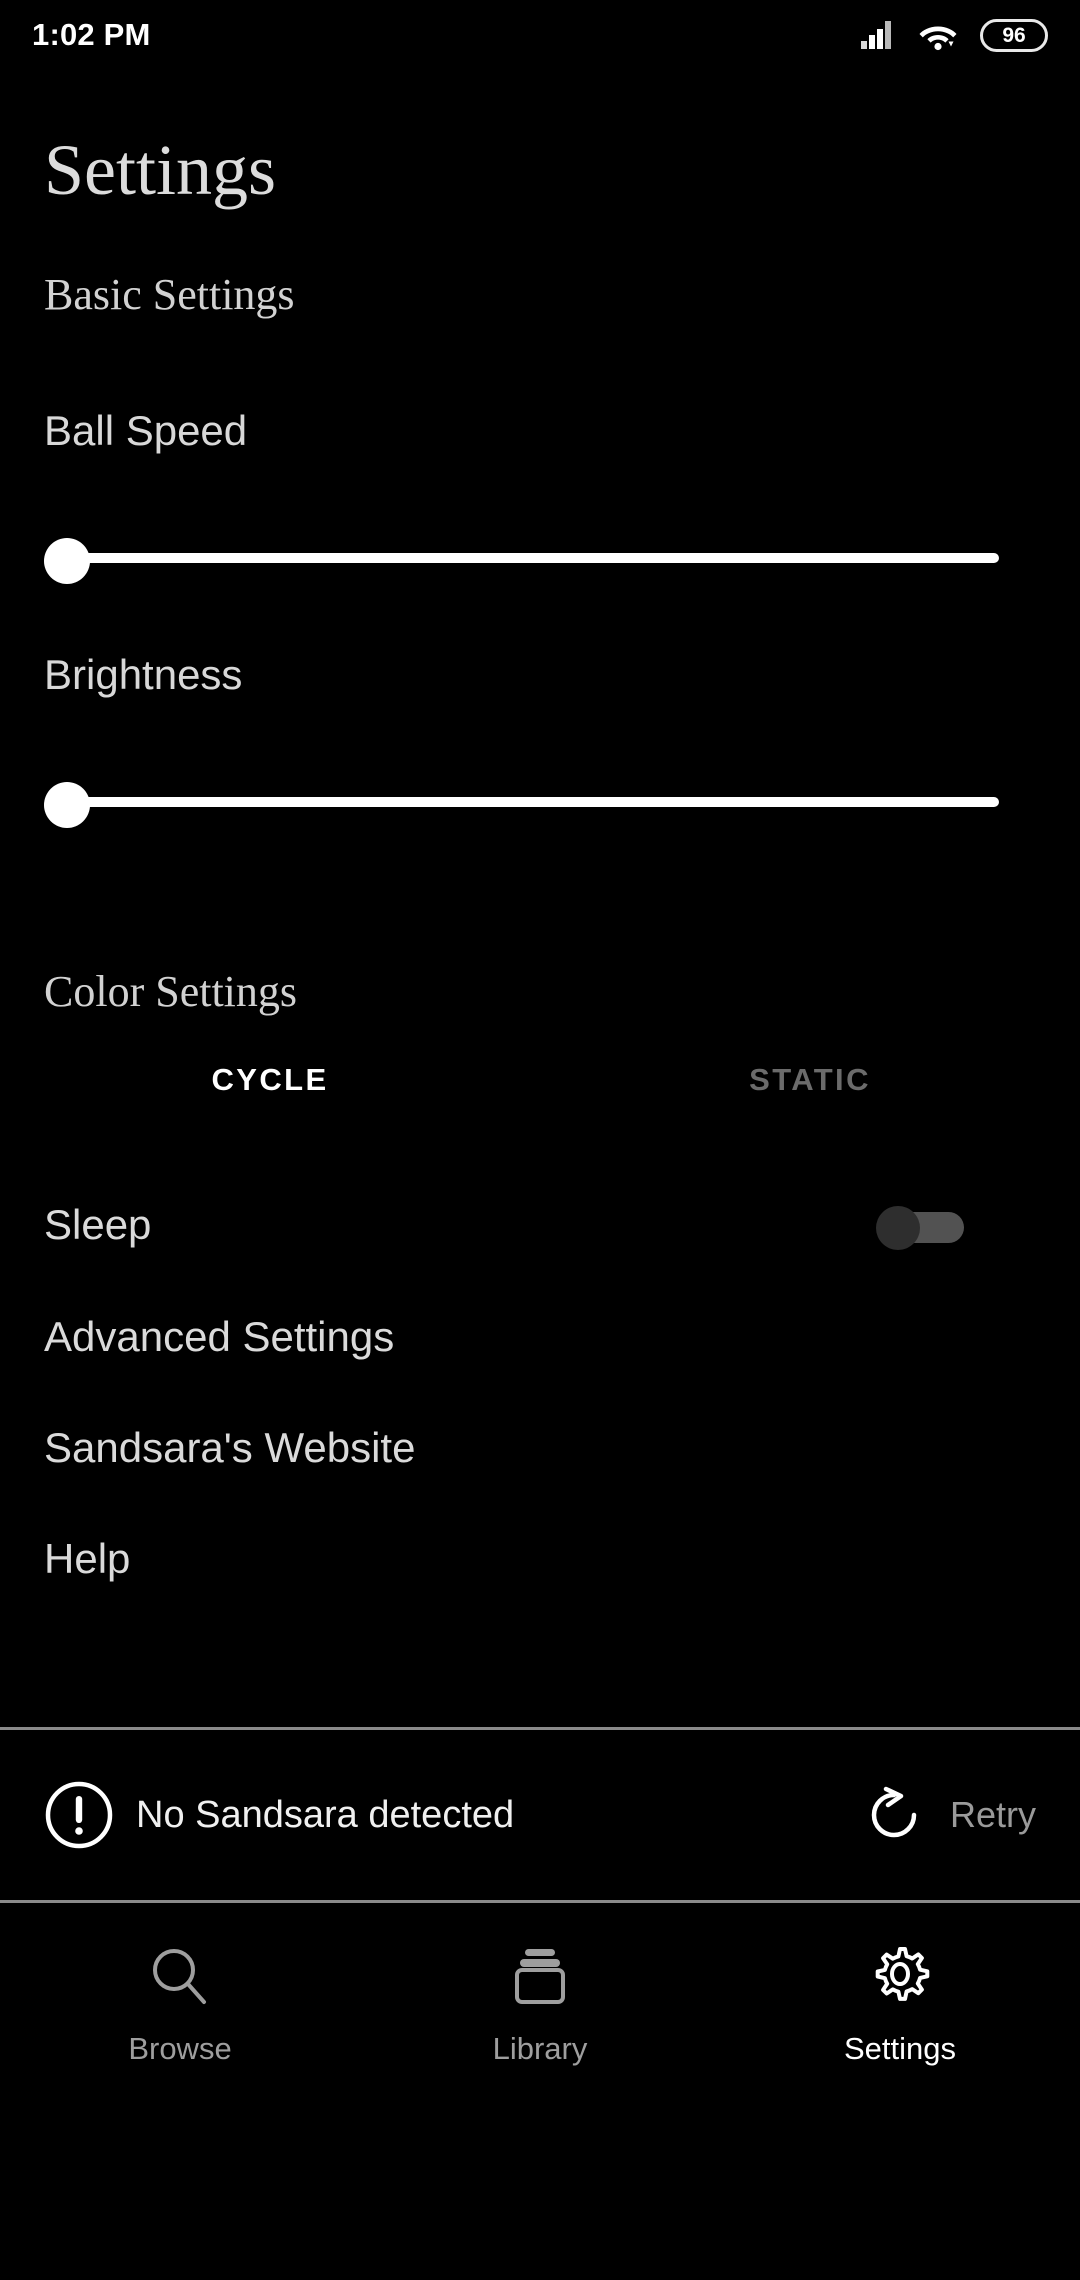 This screenshot has width=1080, height=2280. I want to click on ball-speed-slider-thumb, so click(67, 561).